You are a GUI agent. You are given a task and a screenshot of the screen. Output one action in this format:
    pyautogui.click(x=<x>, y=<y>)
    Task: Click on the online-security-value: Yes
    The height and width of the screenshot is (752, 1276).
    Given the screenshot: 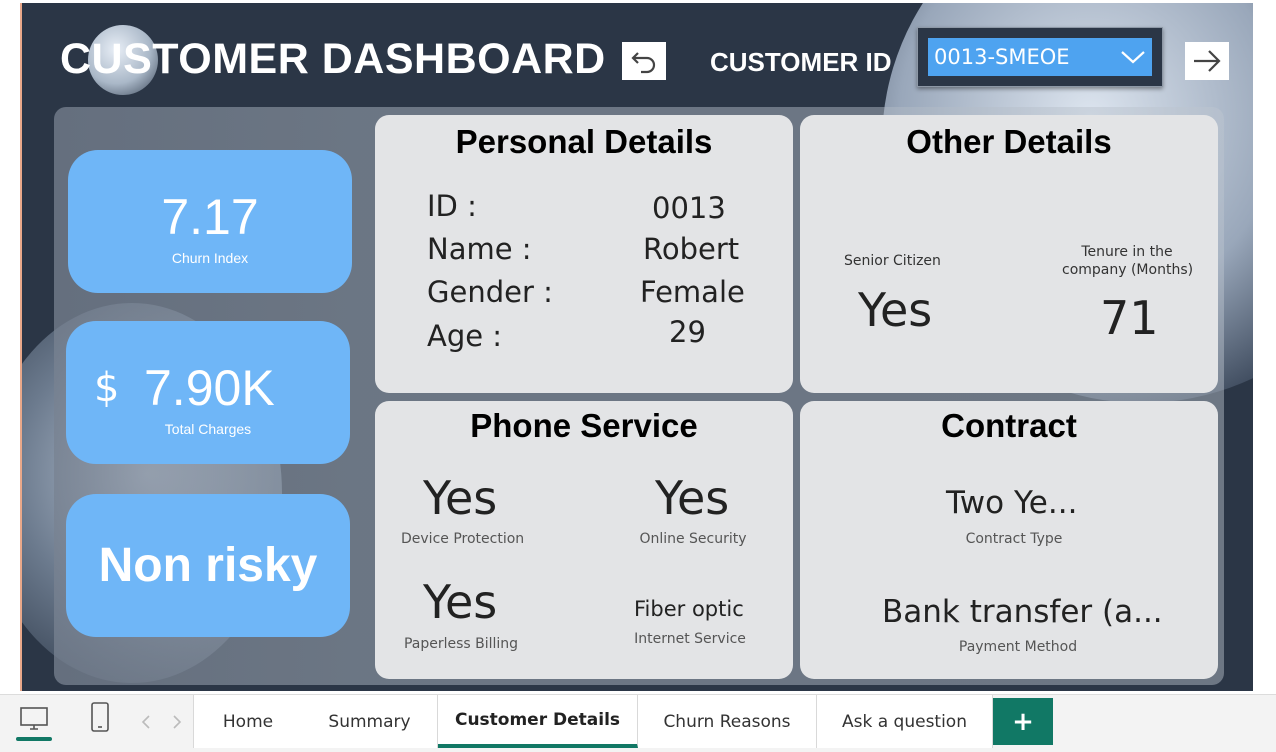 What is the action you would take?
    pyautogui.click(x=692, y=498)
    